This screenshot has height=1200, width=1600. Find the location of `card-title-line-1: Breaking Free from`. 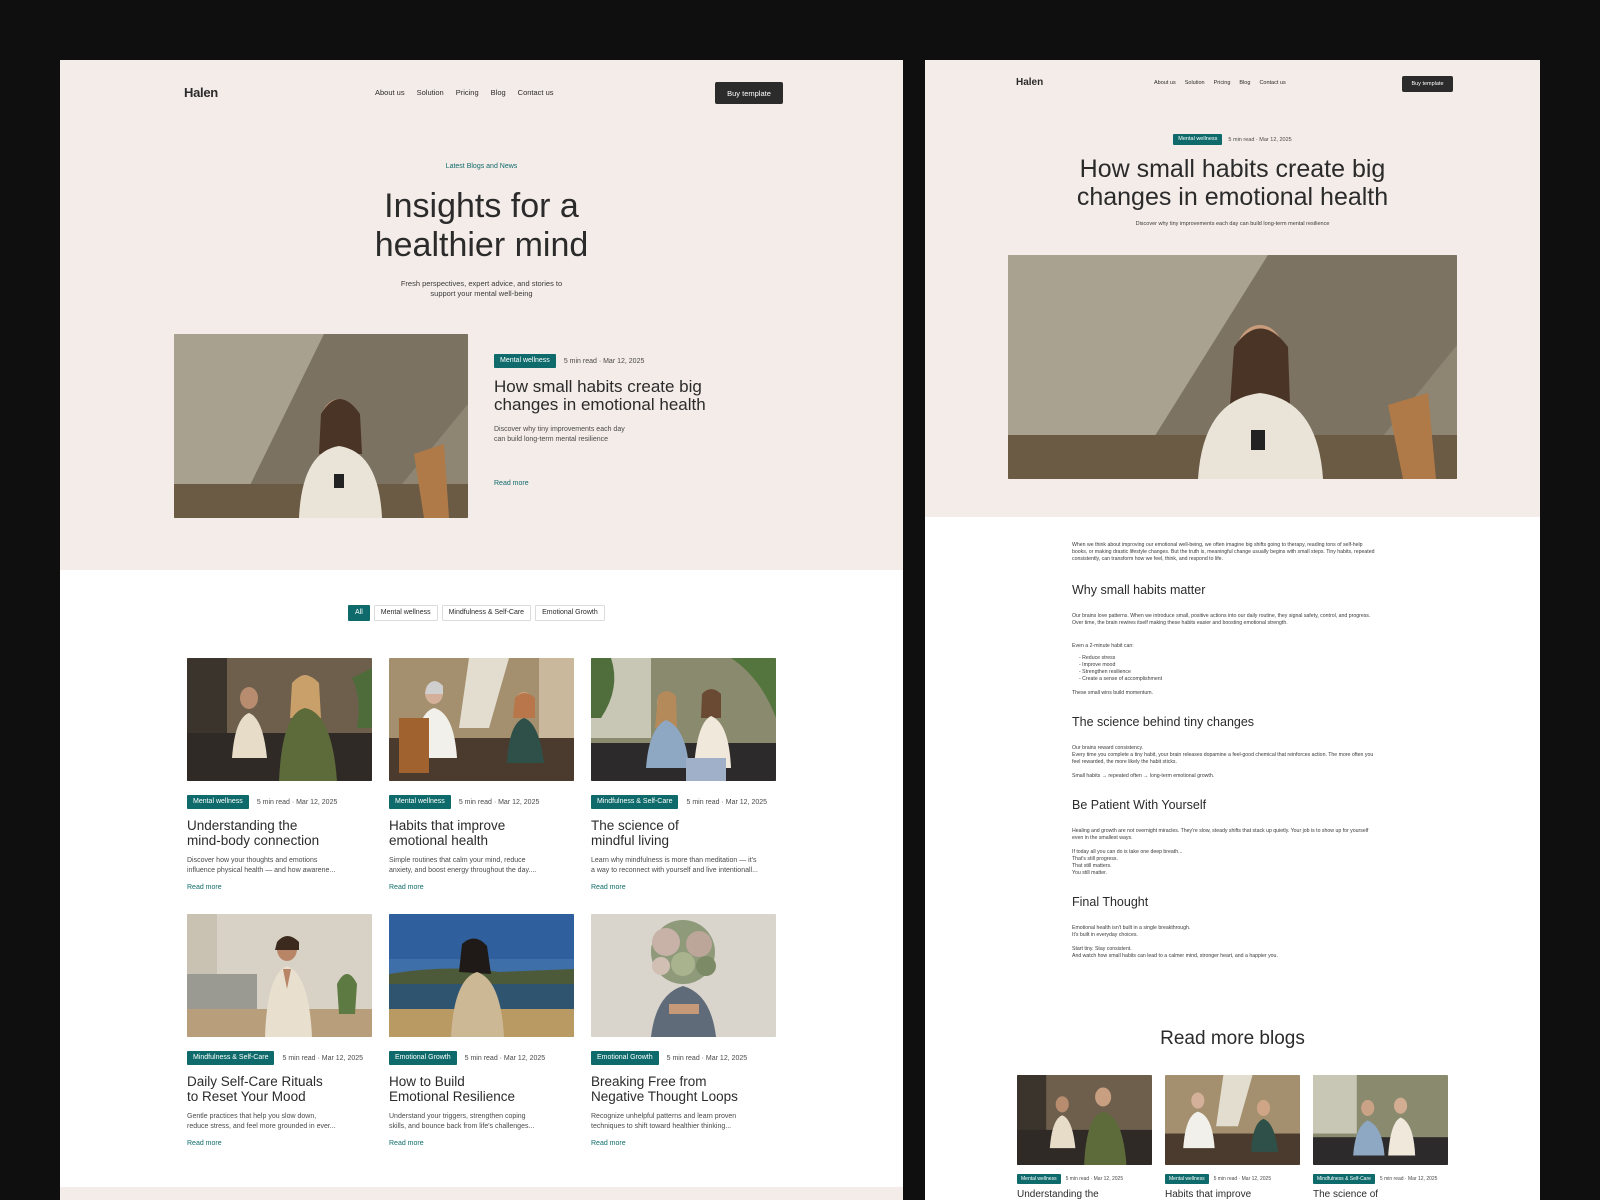

card-title-line-1: Breaking Free from is located at coordinates (649, 1081).